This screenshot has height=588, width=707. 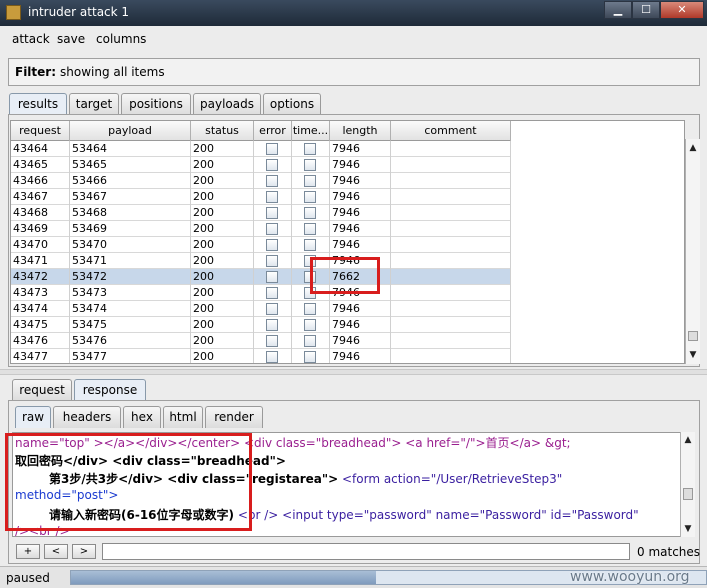 I want to click on tab-raw: raw, so click(x=33, y=417).